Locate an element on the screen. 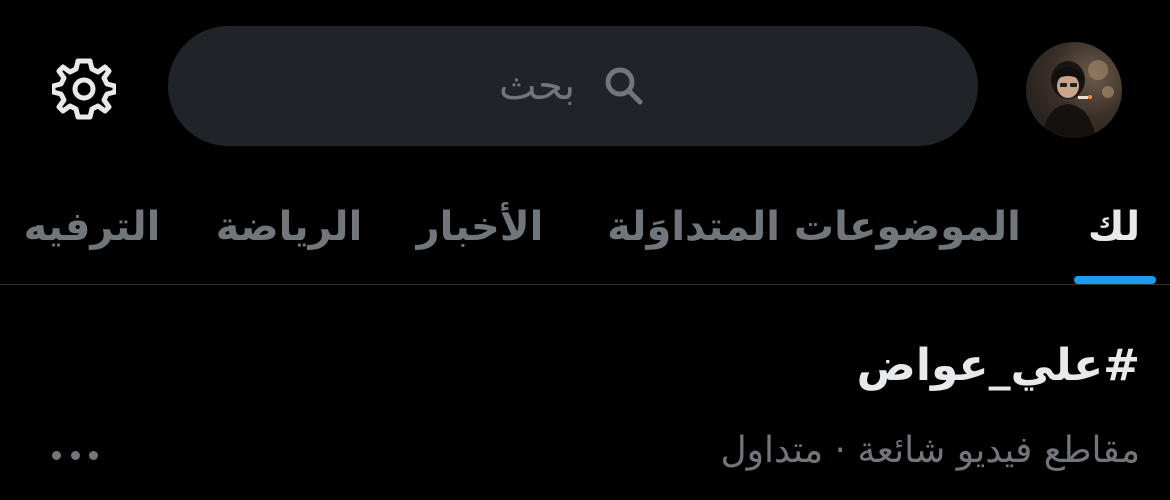 The width and height of the screenshot is (1170, 500). profile-avatar is located at coordinates (1074, 90).